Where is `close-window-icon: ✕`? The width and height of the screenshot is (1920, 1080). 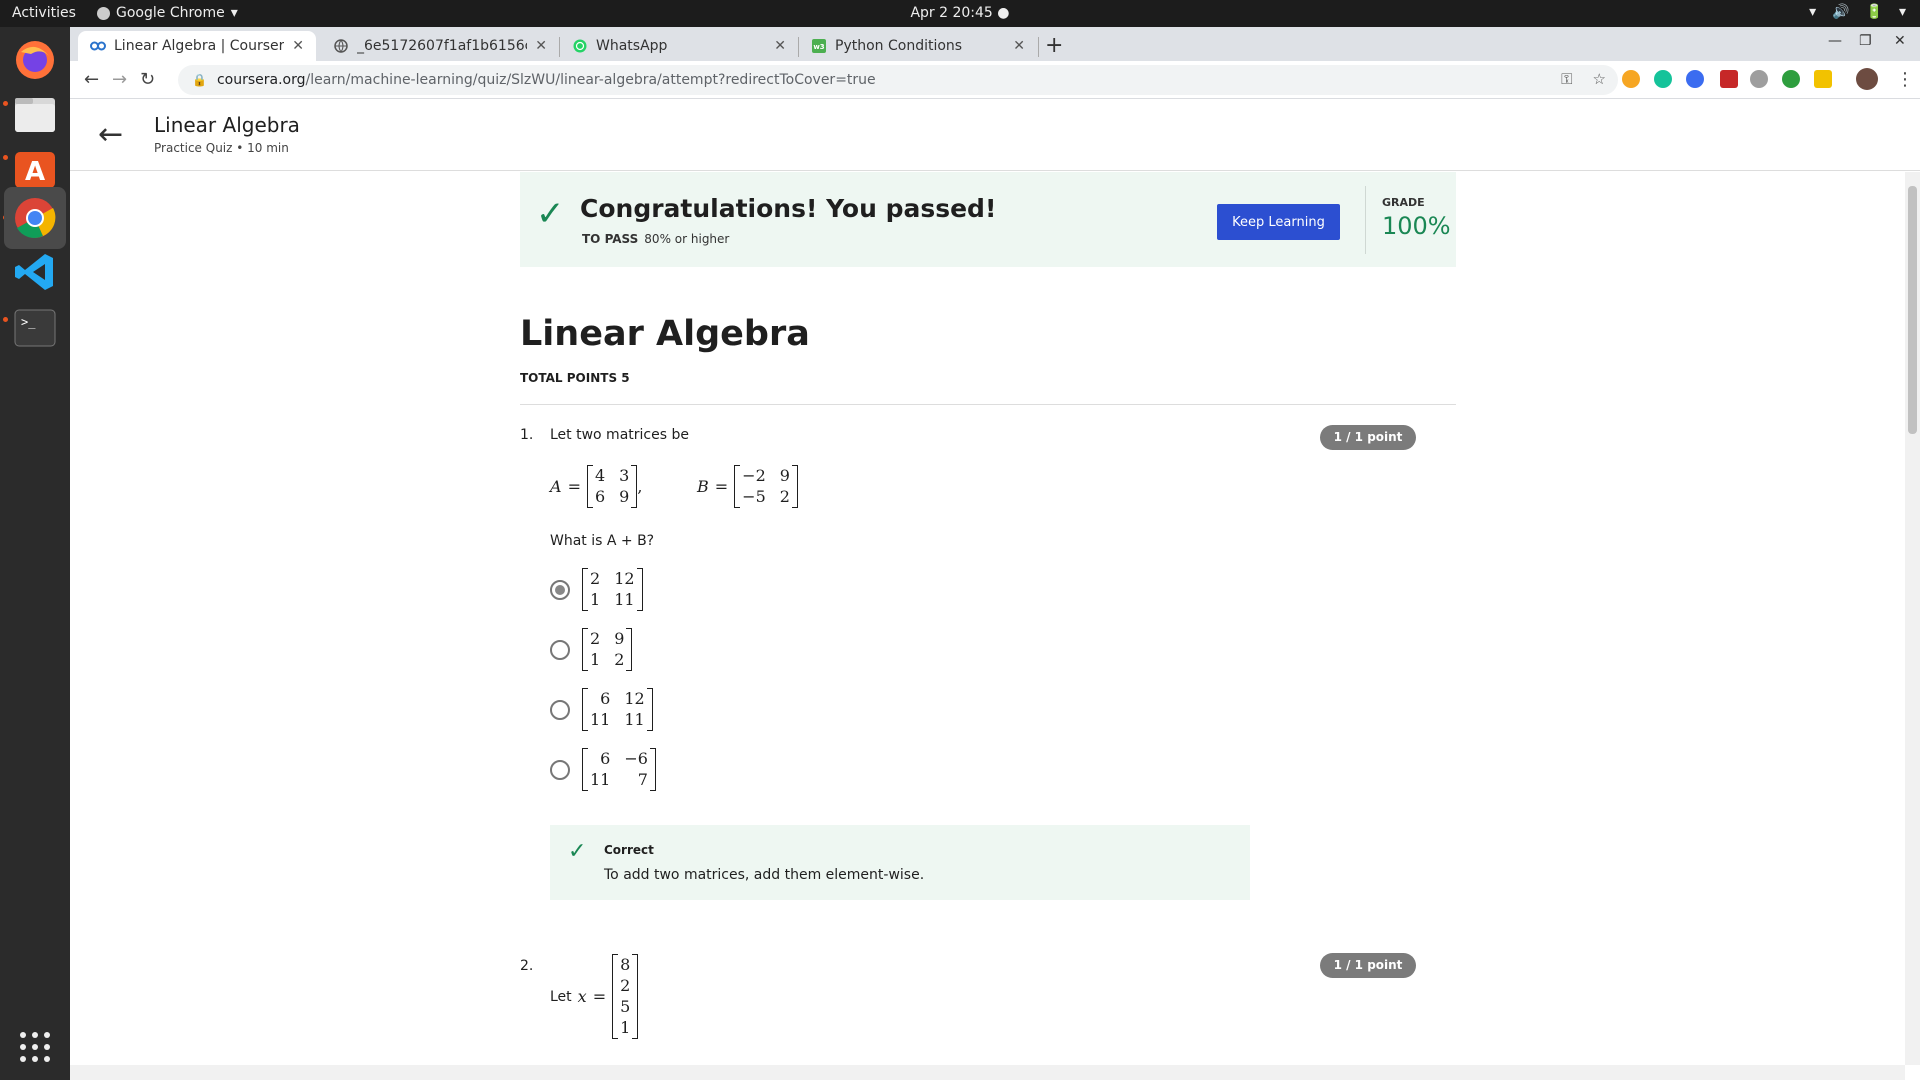
close-window-icon: ✕ is located at coordinates (1900, 41).